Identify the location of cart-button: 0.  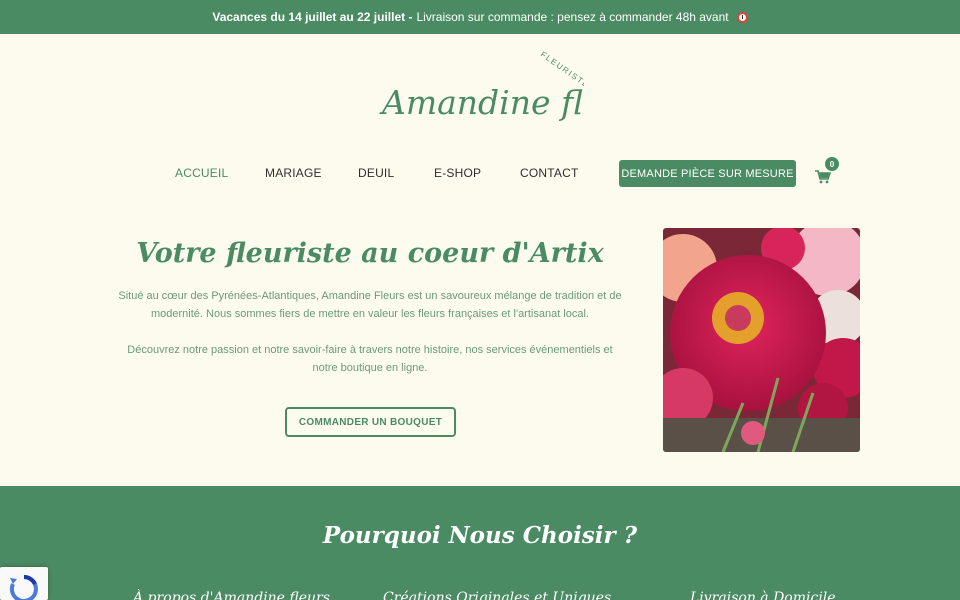
(828, 171).